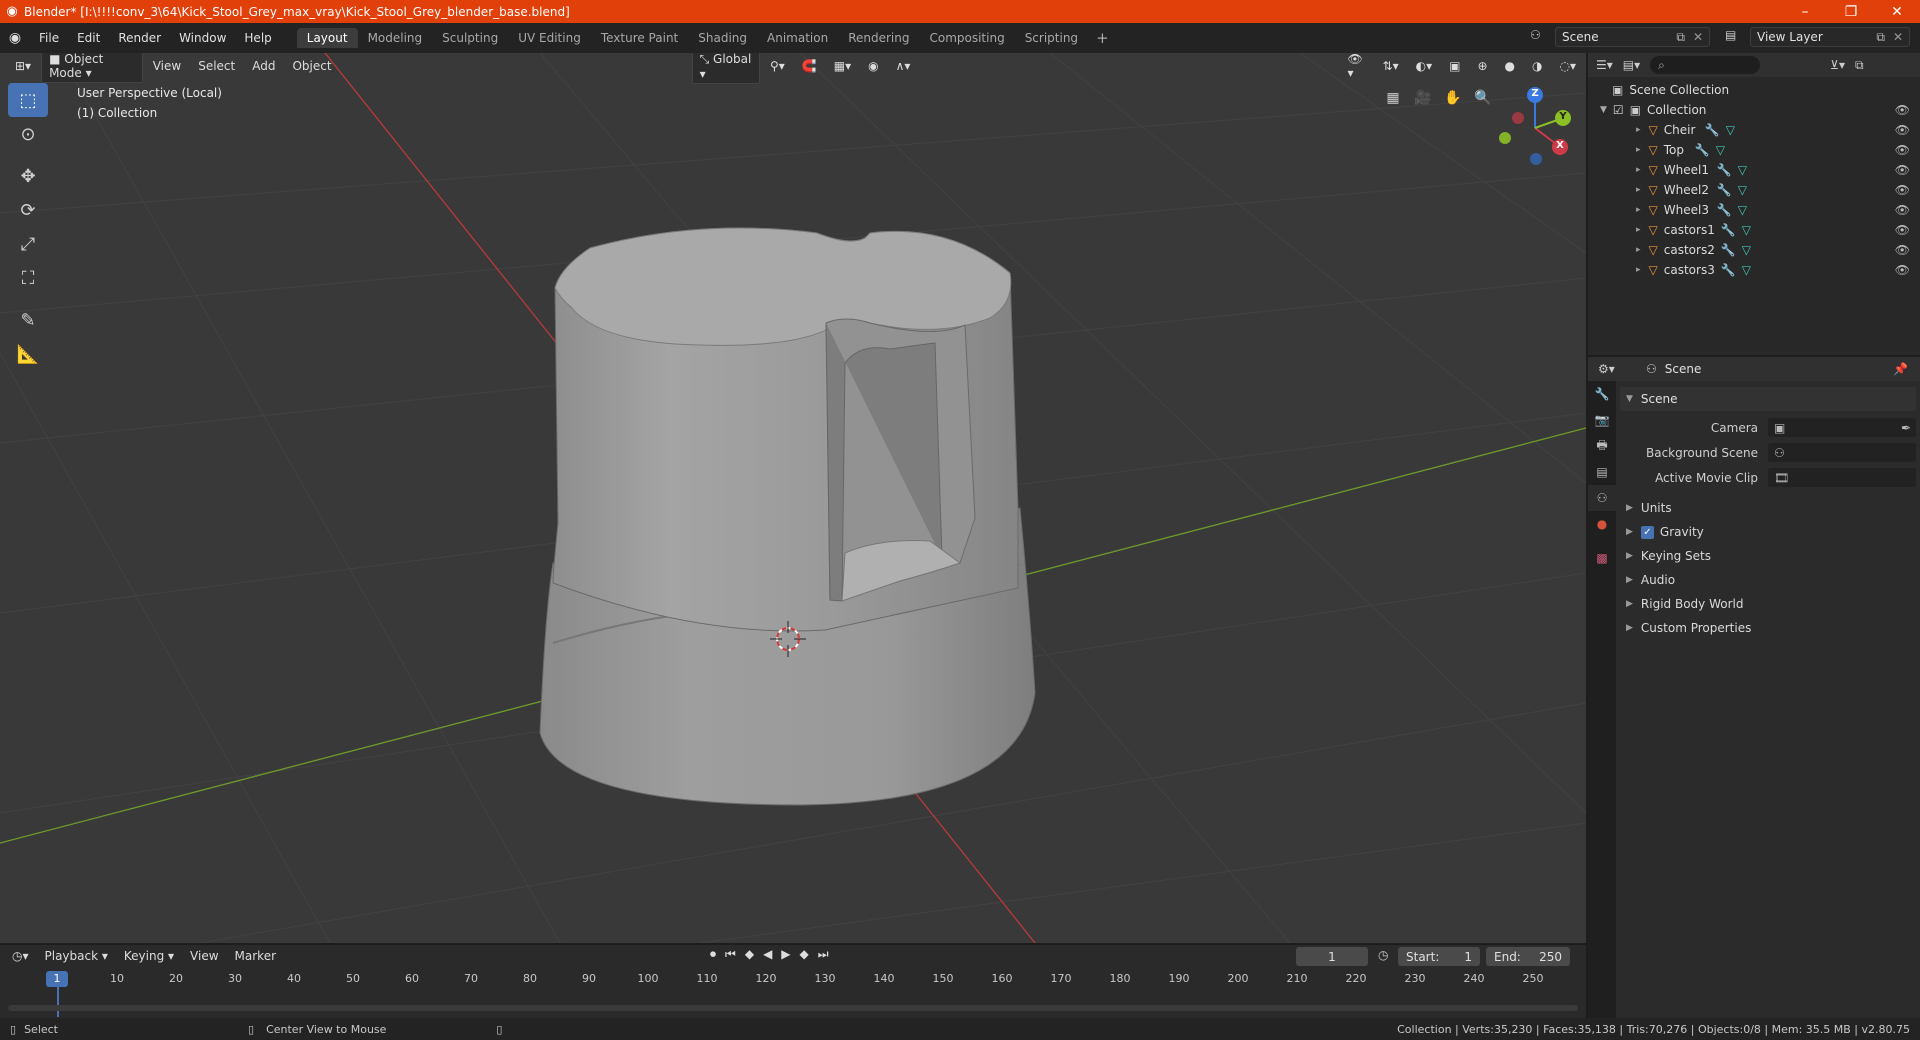 The width and height of the screenshot is (1920, 1040). I want to click on visibility-icon: 👁▾, so click(1356, 67).